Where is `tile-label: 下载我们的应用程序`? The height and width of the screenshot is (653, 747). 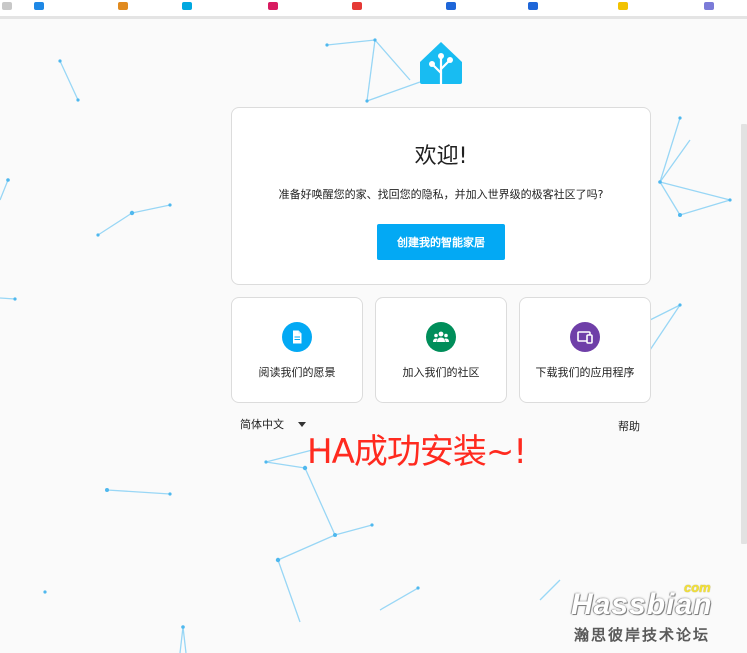 tile-label: 下载我们的应用程序 is located at coordinates (585, 372).